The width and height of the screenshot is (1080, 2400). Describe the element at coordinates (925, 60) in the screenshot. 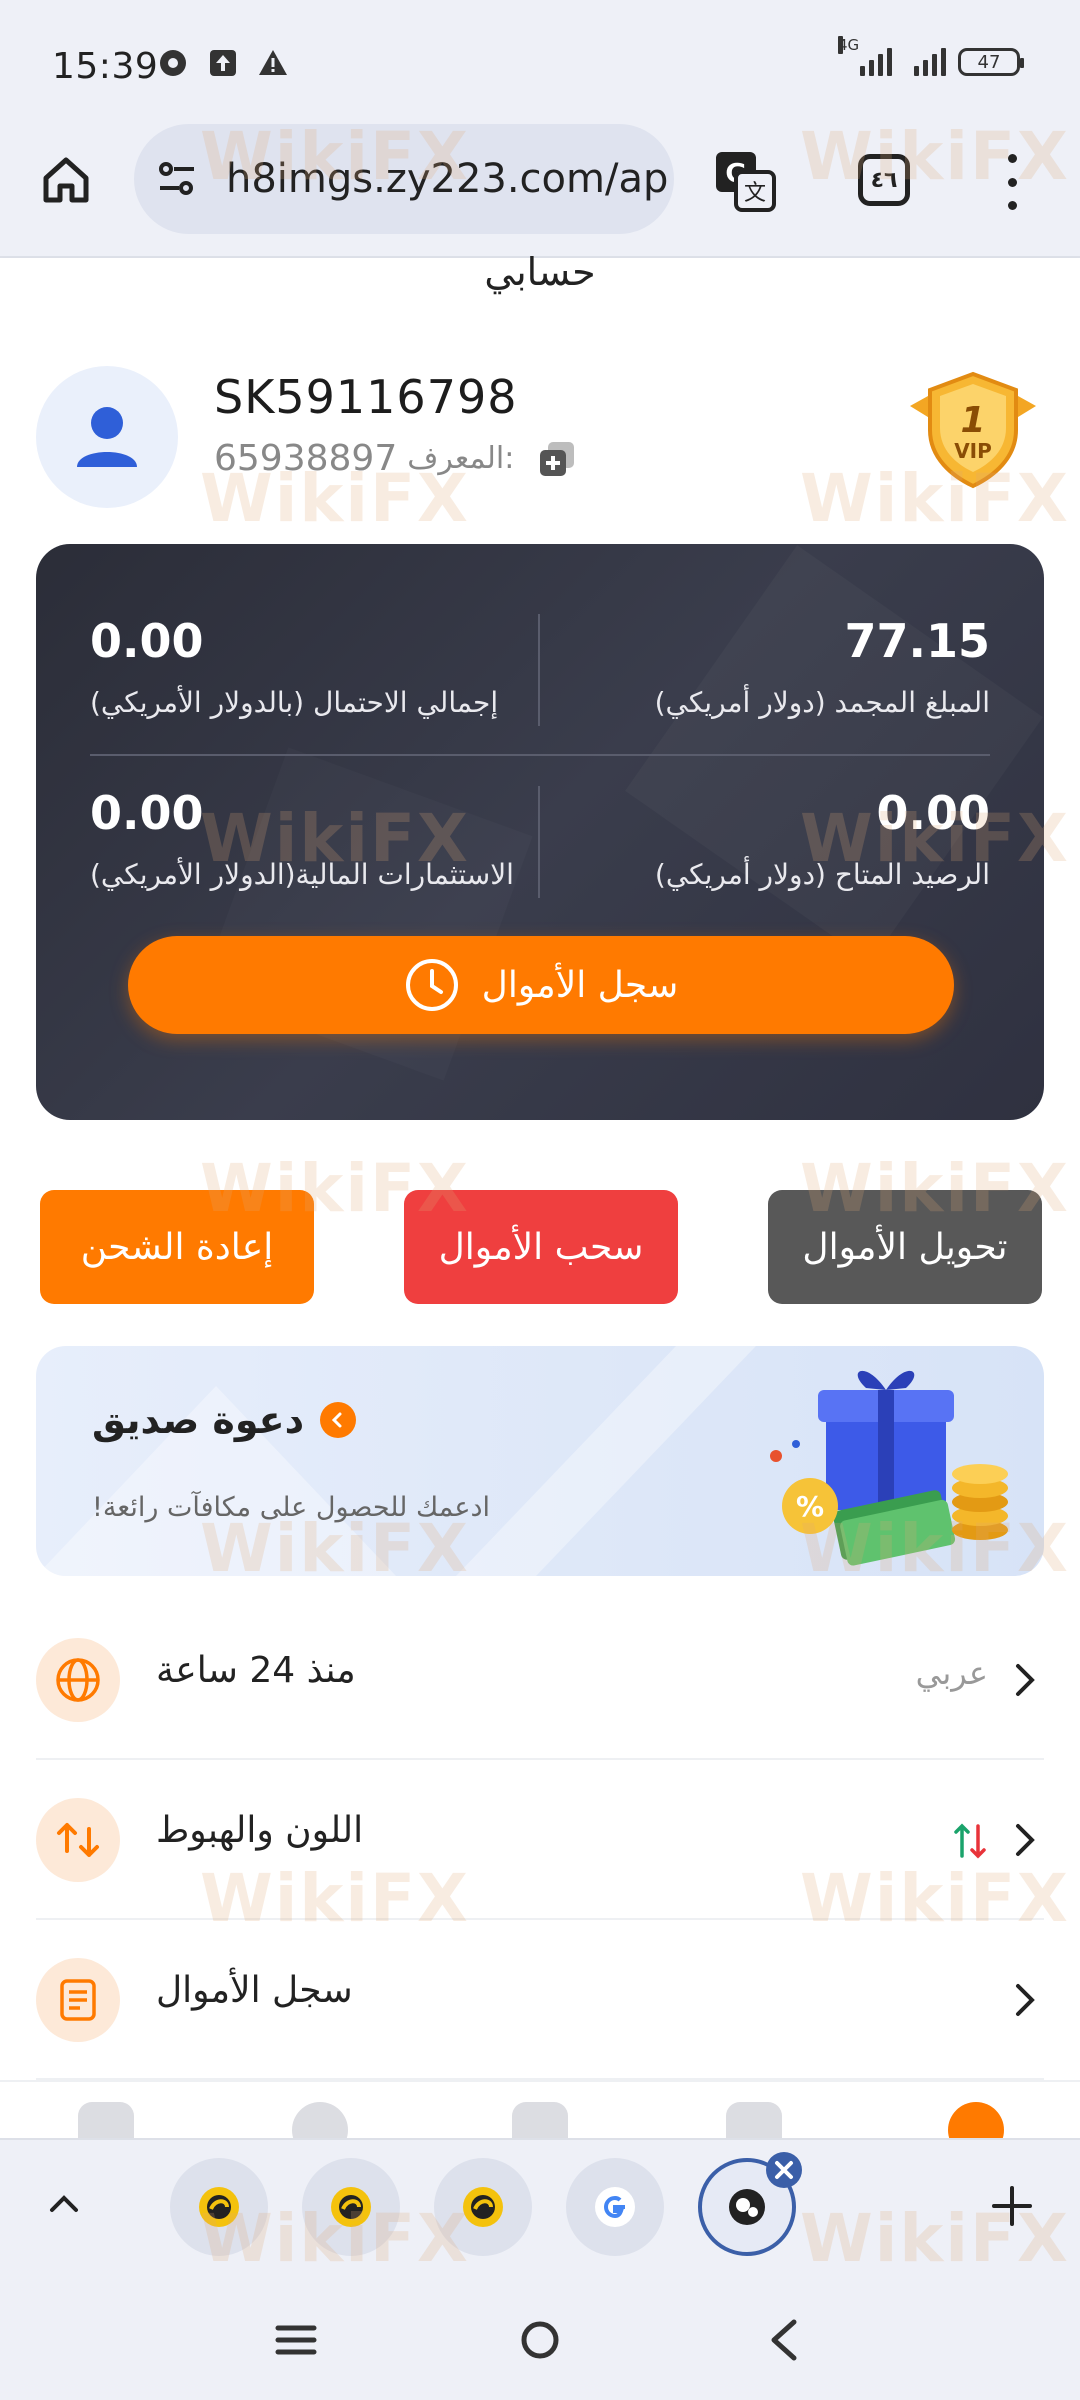

I see `signal-icon` at that location.